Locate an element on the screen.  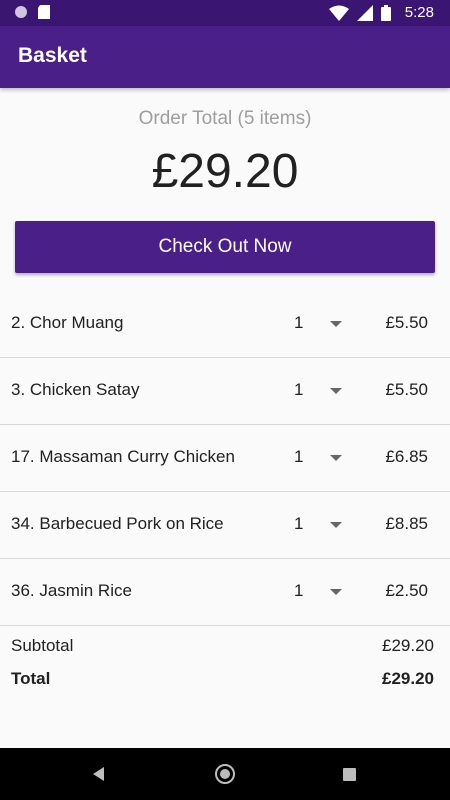
subtotal-label: Subtotal is located at coordinates (42, 645).